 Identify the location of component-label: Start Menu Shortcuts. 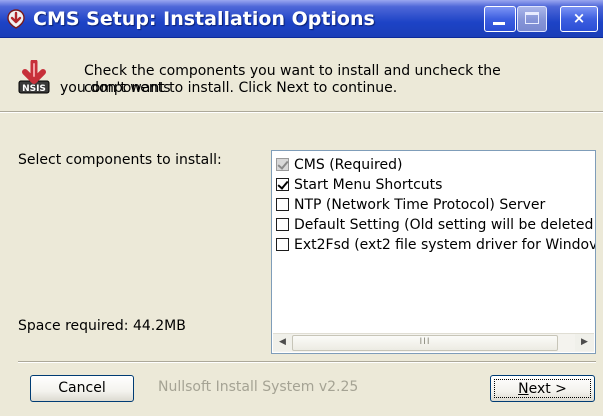
(368, 185).